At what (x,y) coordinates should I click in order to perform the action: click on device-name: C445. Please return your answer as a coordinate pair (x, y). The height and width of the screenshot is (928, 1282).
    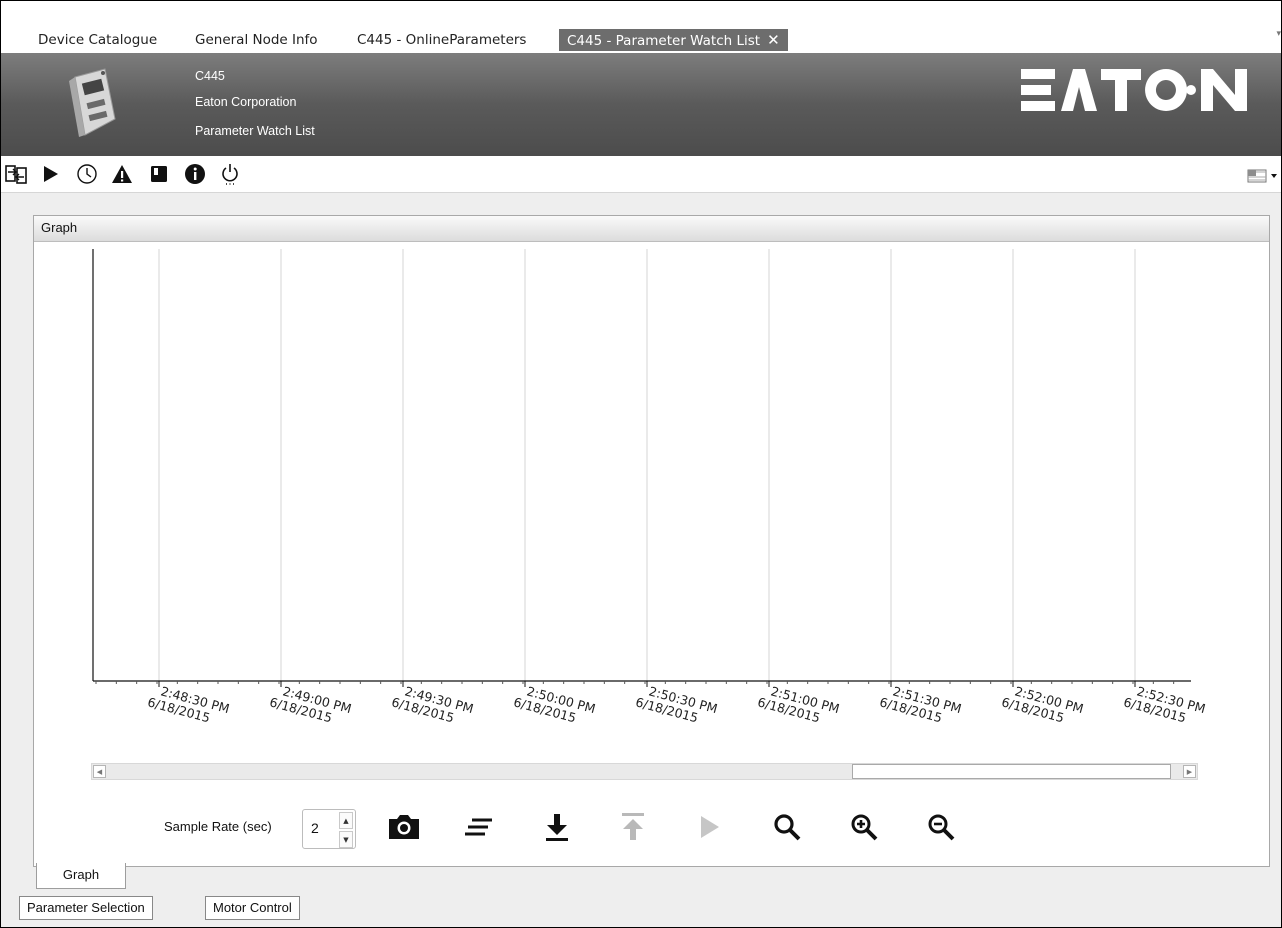
    Looking at the image, I should click on (210, 76).